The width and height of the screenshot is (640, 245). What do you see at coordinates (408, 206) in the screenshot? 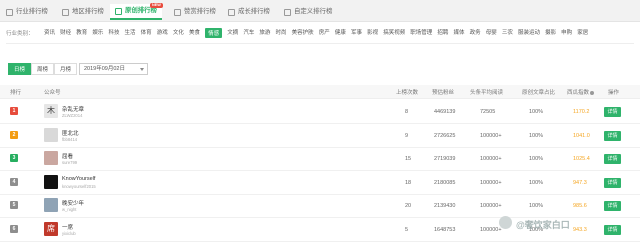
I see `posts-count: 20` at bounding box center [408, 206].